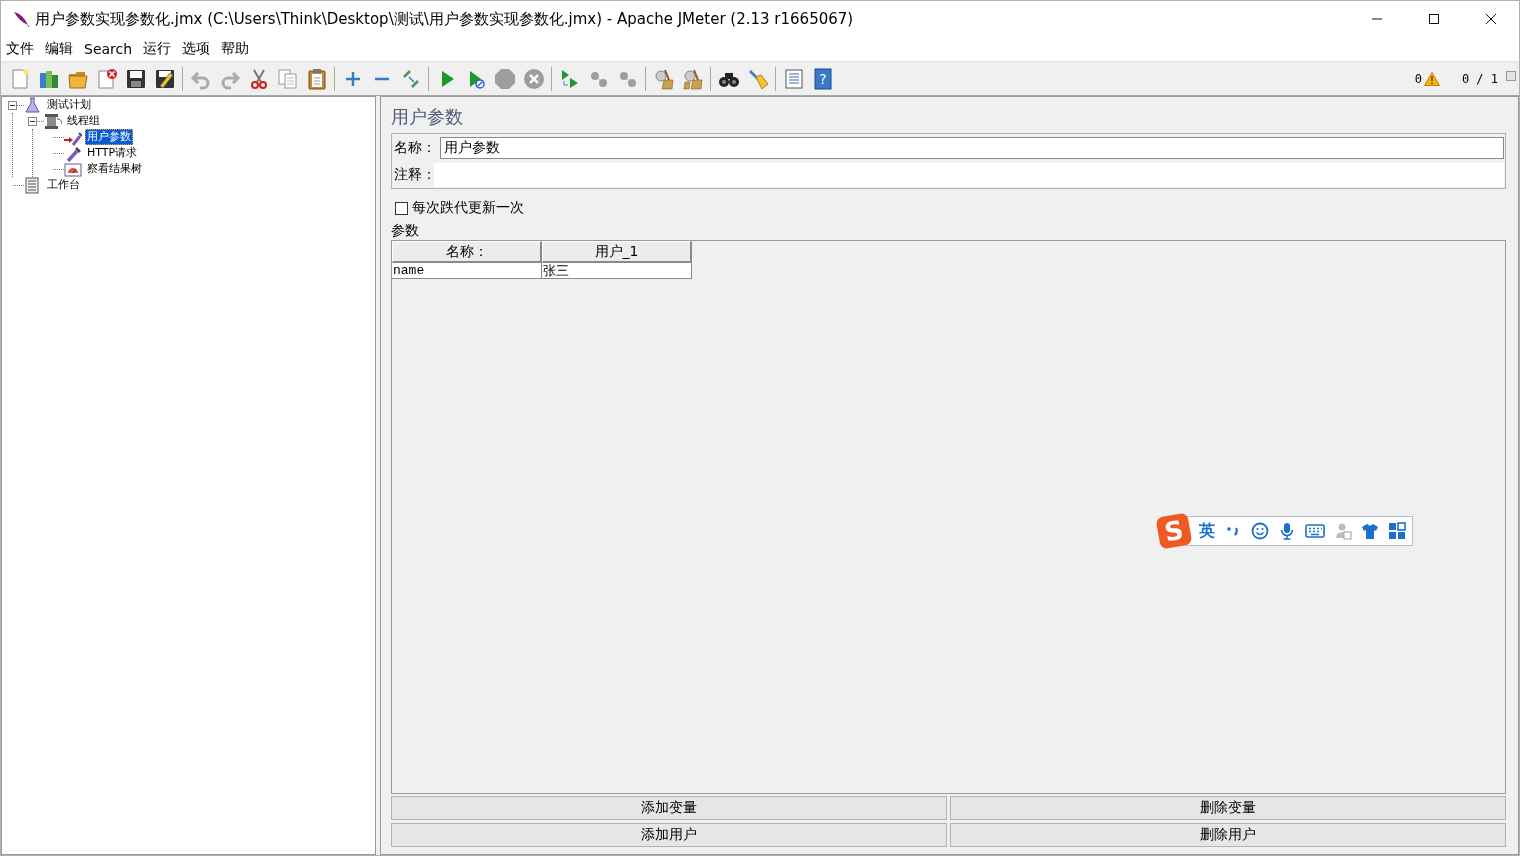 The width and height of the screenshot is (1520, 856). I want to click on clipboard-icon, so click(316, 78).